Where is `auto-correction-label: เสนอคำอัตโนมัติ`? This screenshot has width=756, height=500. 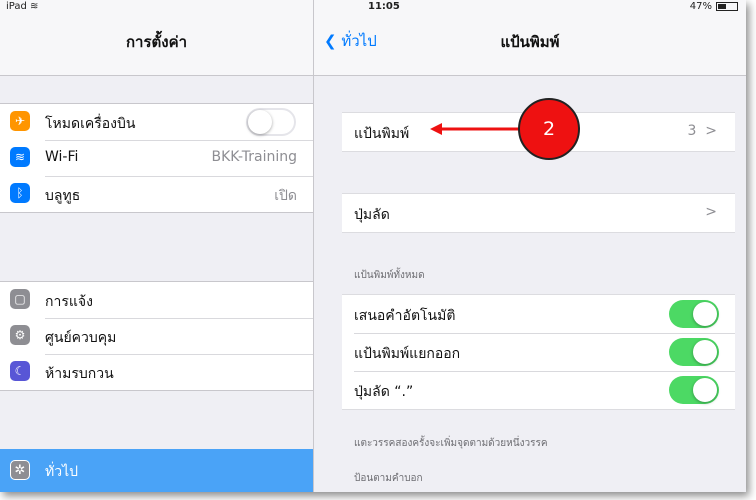
auto-correction-label: เสนอคำอัตโนมัติ is located at coordinates (405, 316).